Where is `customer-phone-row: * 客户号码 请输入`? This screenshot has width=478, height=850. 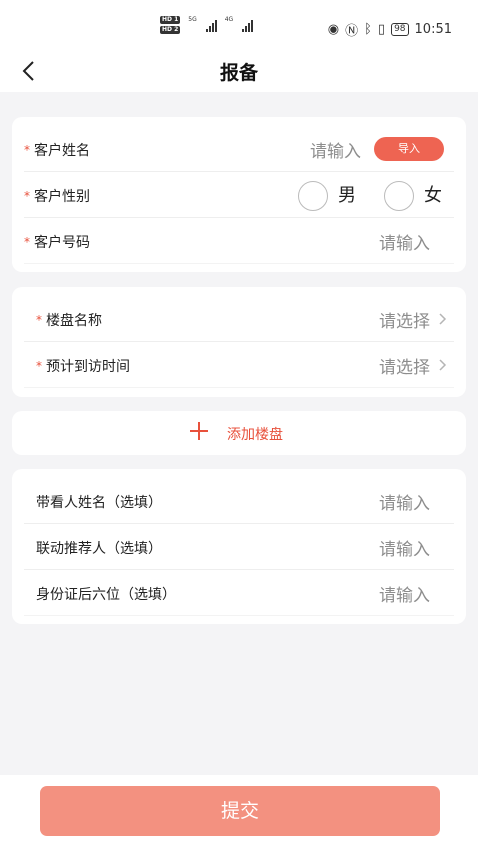 customer-phone-row: * 客户号码 请输入 is located at coordinates (239, 241).